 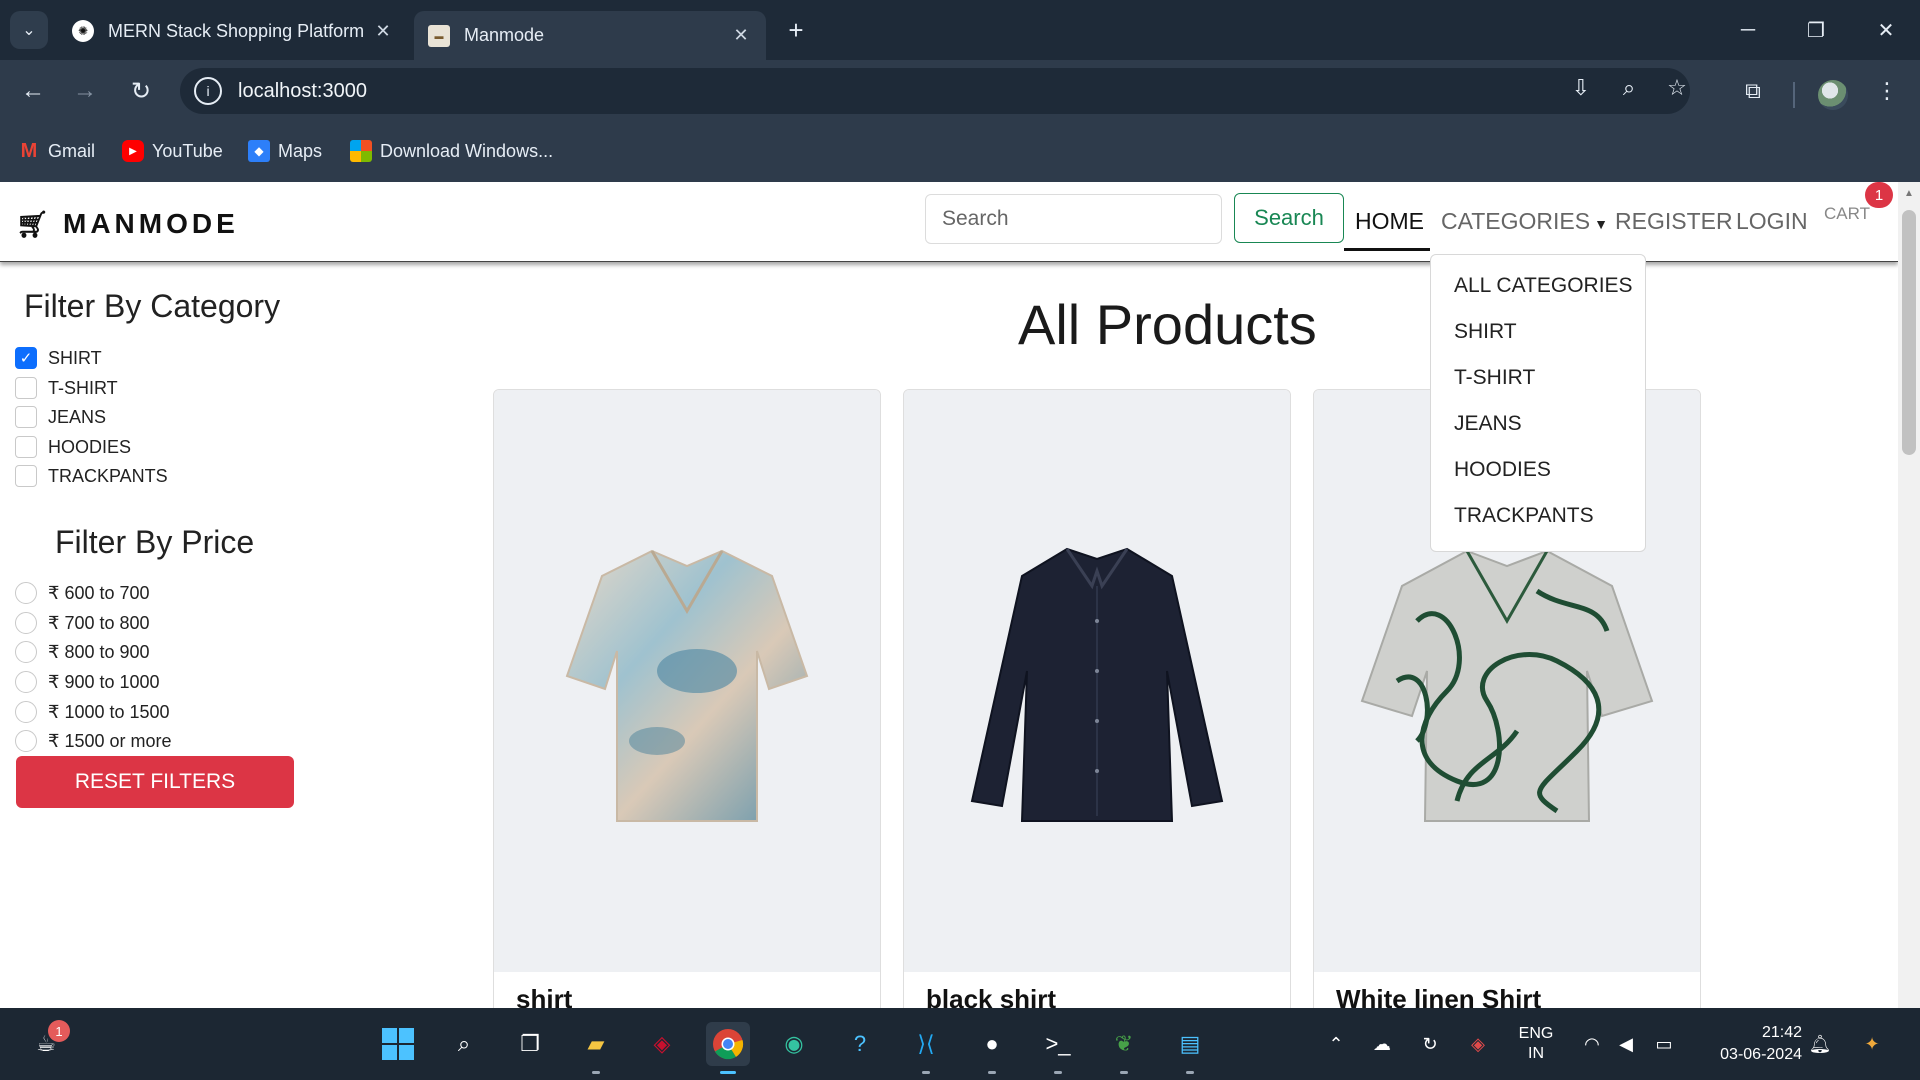 I want to click on reload-icon: ↻, so click(x=141, y=91).